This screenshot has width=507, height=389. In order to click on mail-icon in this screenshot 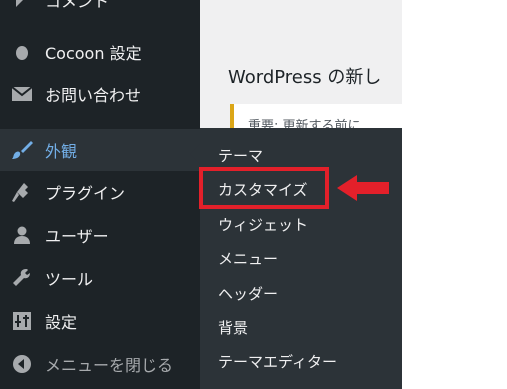, I will do `click(22, 94)`.